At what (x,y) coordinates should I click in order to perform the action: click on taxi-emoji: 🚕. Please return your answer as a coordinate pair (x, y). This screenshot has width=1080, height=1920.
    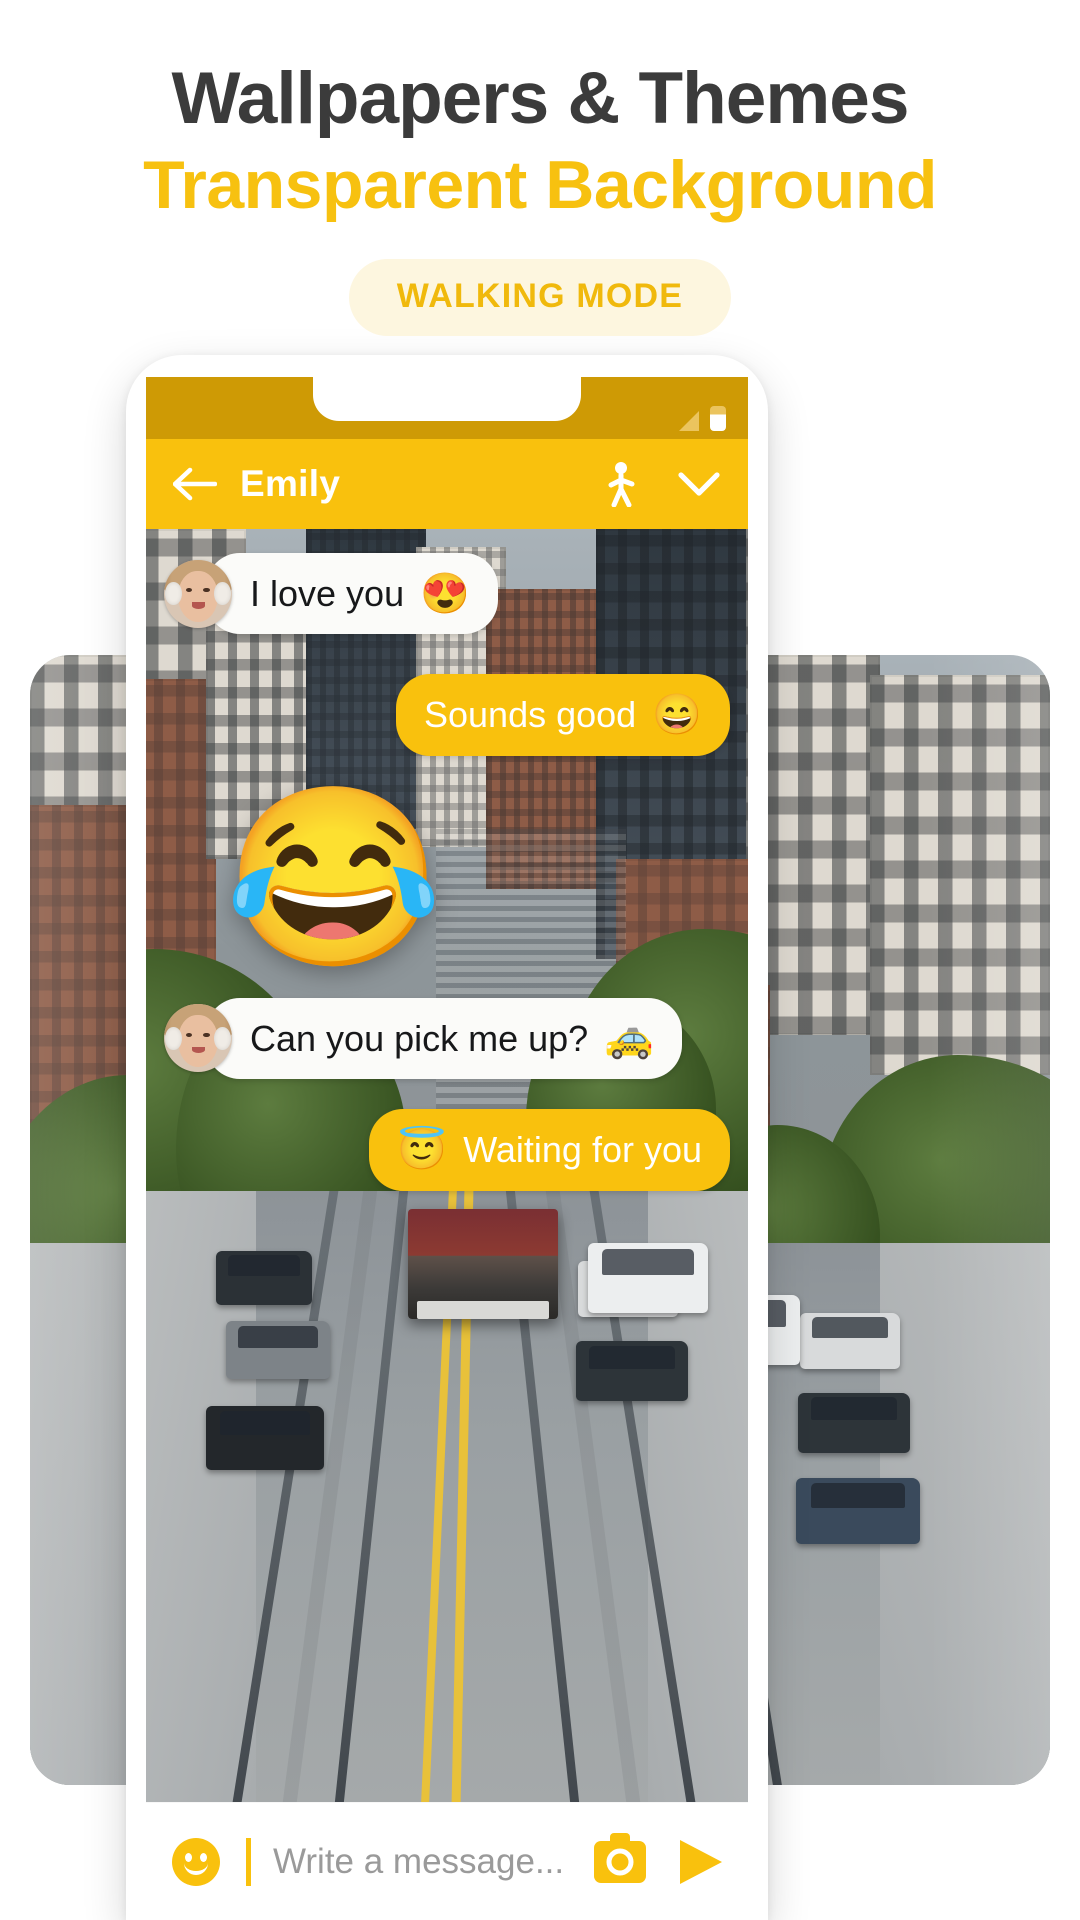
    Looking at the image, I should click on (629, 1038).